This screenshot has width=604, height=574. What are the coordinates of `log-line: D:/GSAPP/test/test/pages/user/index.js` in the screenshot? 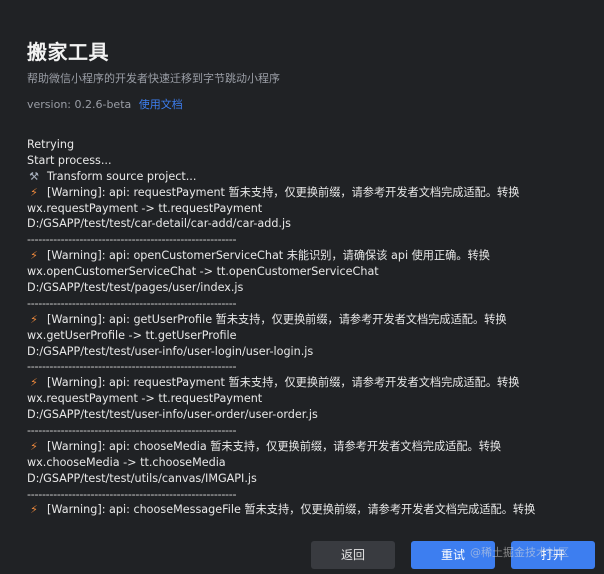 It's located at (301, 288).